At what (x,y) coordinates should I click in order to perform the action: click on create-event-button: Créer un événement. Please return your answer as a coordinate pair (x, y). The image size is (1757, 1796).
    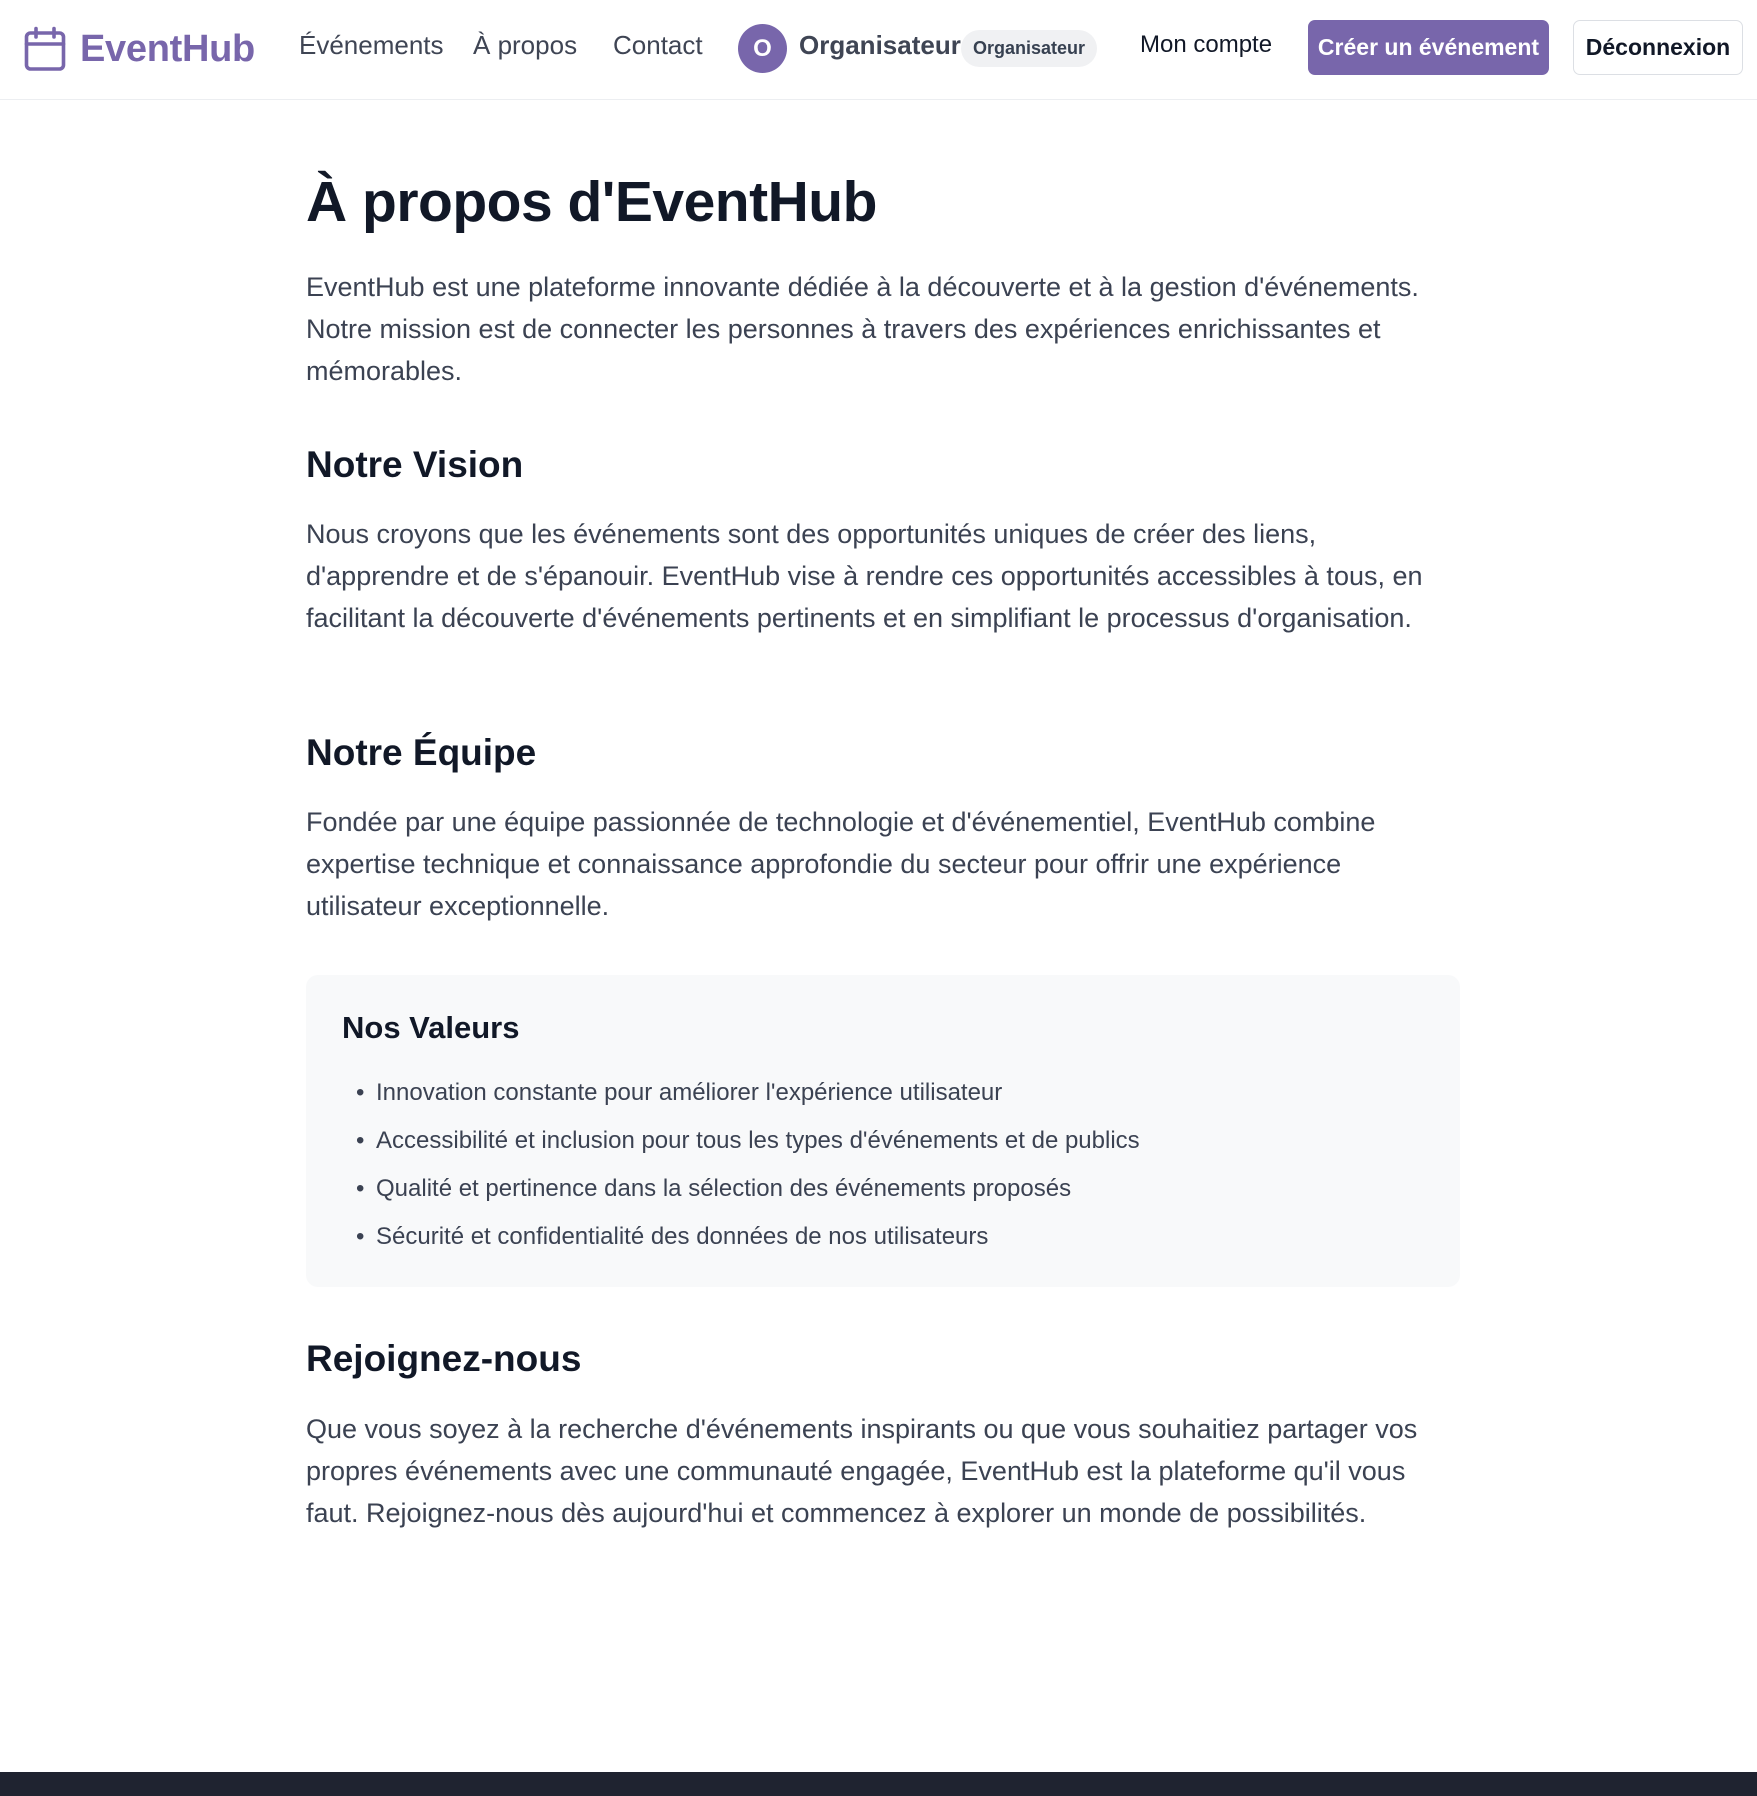
    Looking at the image, I should click on (1428, 47).